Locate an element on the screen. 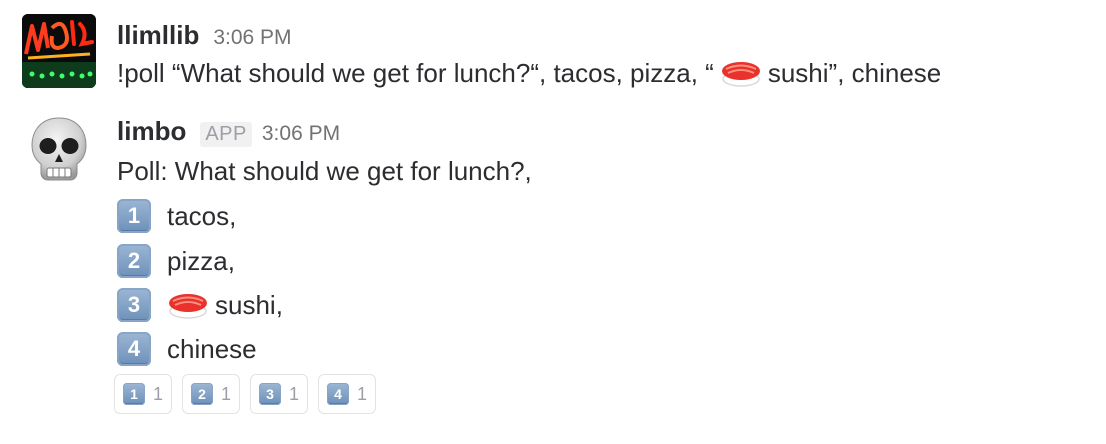 Image resolution: width=1106 pixels, height=444 pixels. poll-option-label: sushi, is located at coordinates (249, 305).